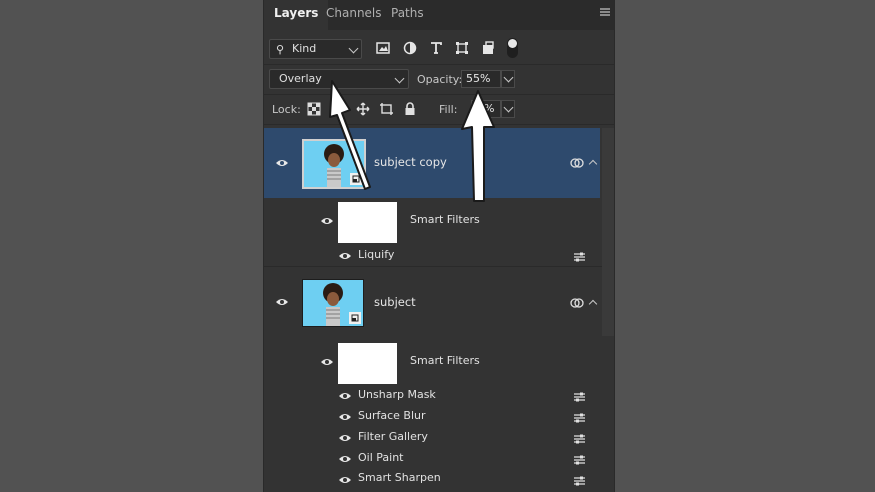 This screenshot has width=875, height=492. What do you see at coordinates (397, 394) in the screenshot?
I see `filter-name: Unsharp Mask` at bounding box center [397, 394].